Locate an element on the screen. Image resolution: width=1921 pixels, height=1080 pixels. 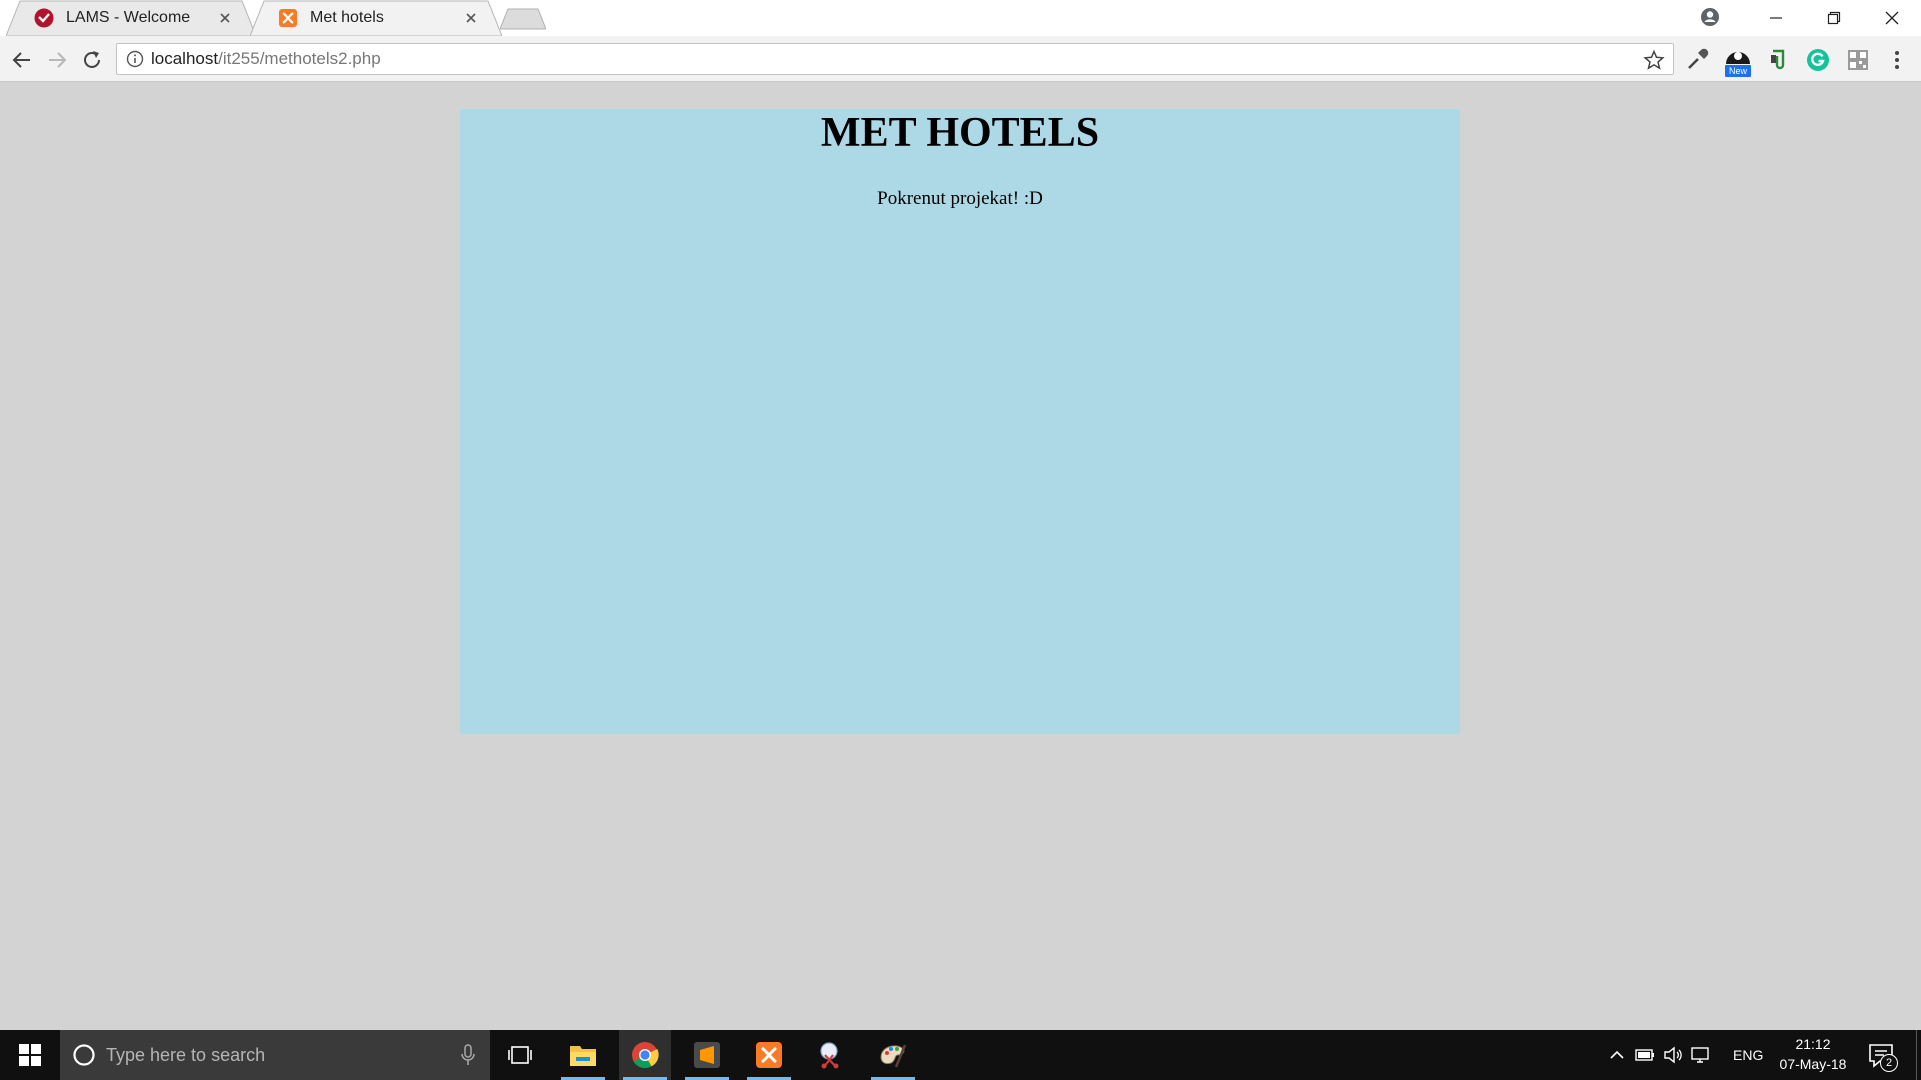
taskbar-file-explorer is located at coordinates (583, 1055).